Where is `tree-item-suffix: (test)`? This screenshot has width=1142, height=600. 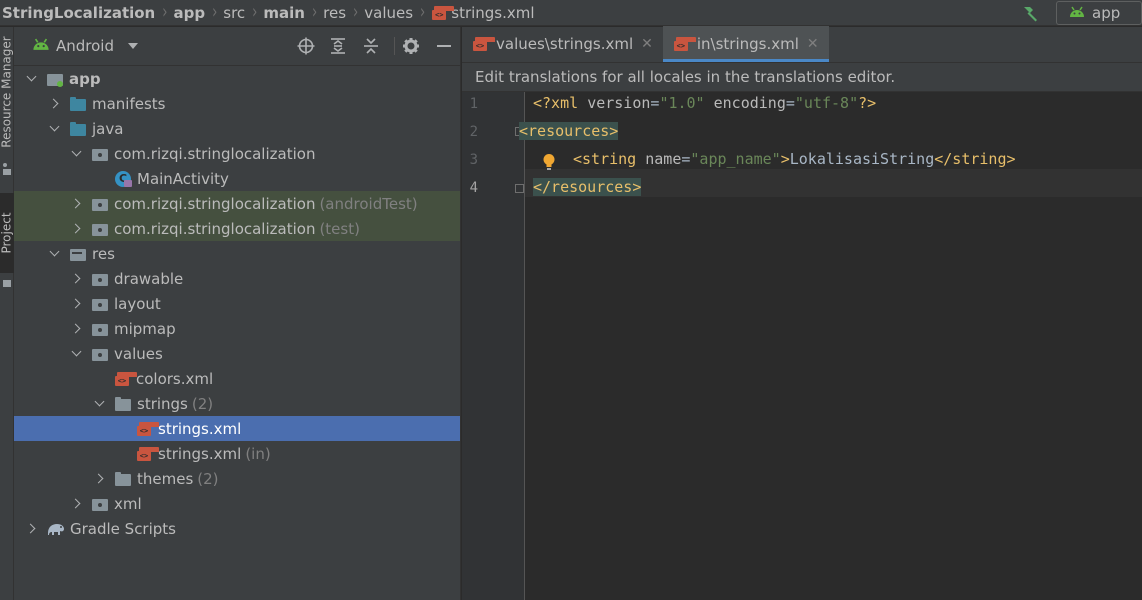 tree-item-suffix: (test) is located at coordinates (339, 228).